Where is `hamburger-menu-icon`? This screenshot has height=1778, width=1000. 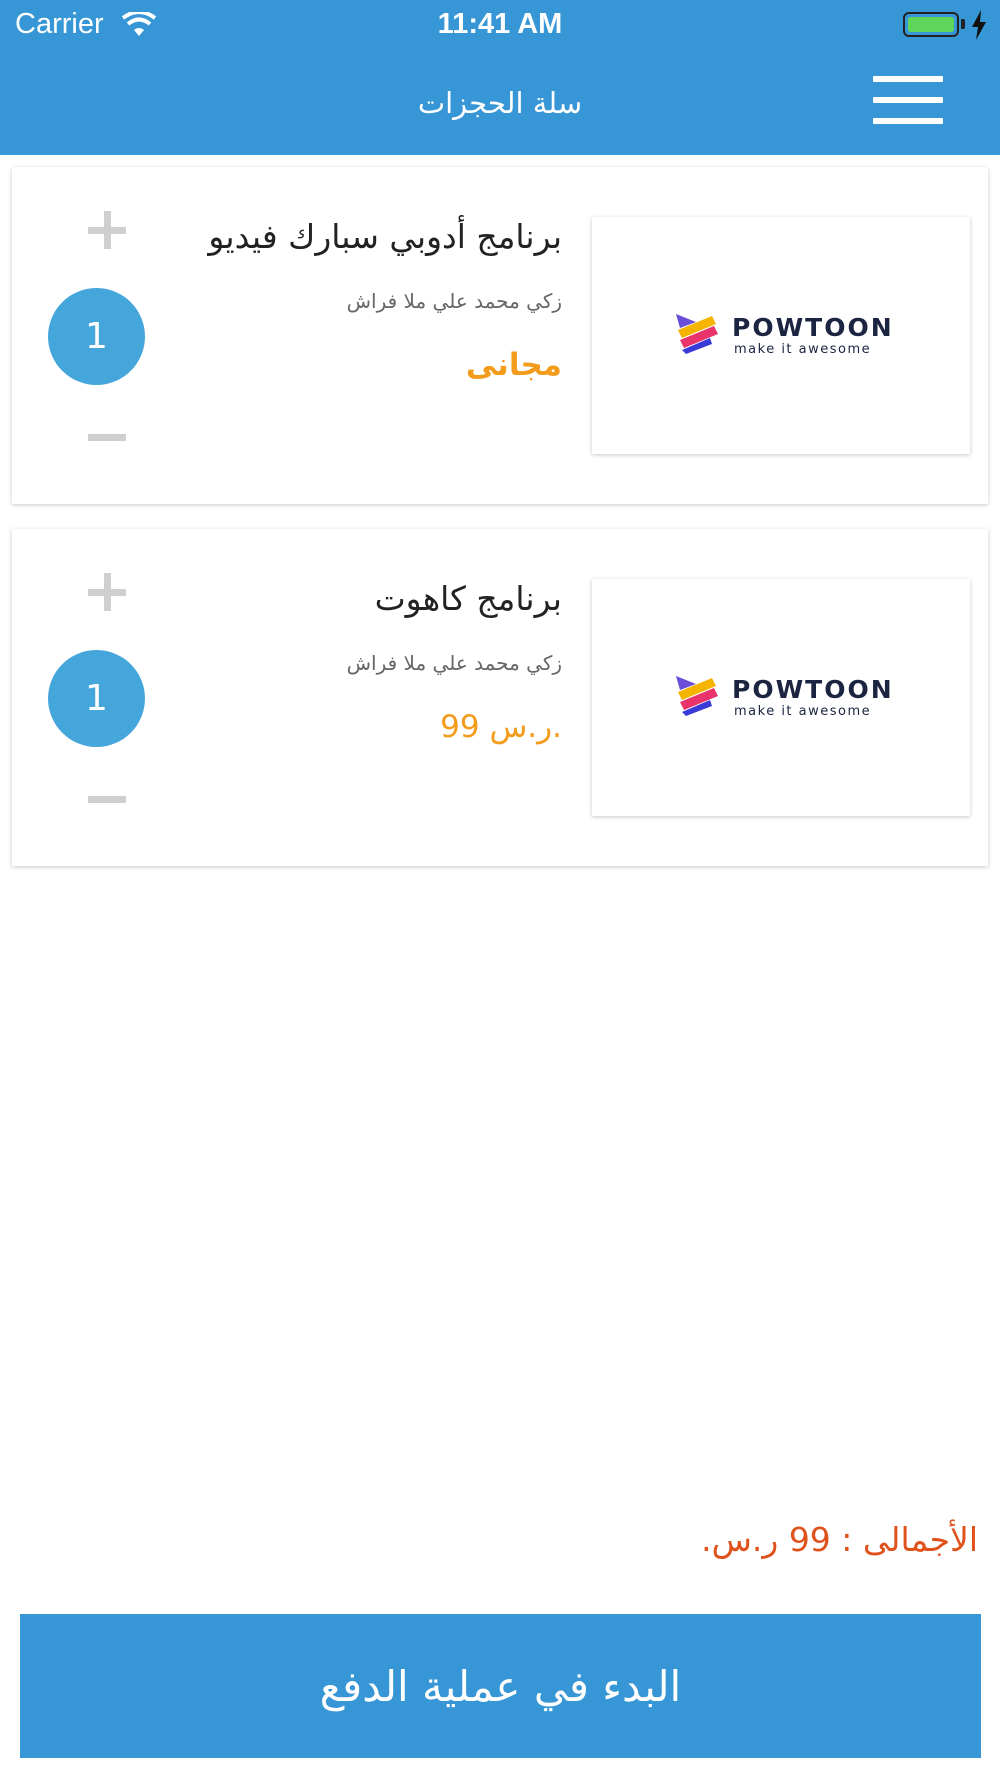 hamburger-menu-icon is located at coordinates (908, 100).